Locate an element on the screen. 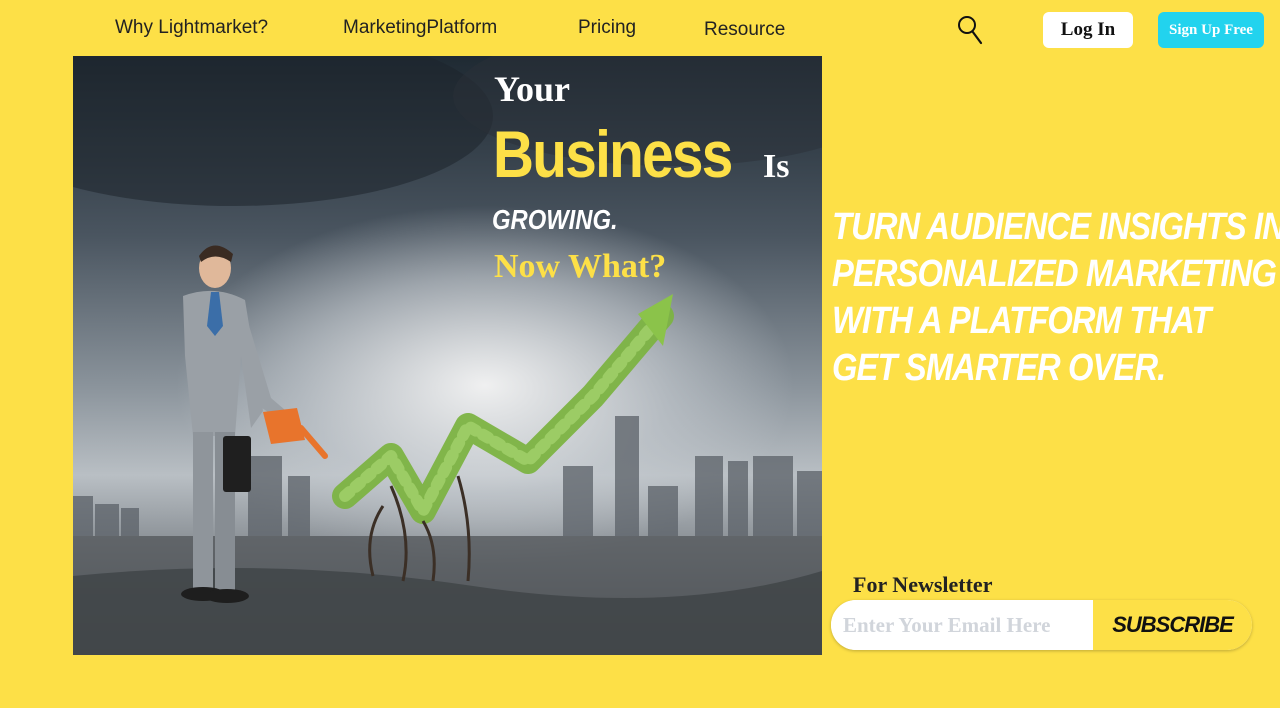 The height and width of the screenshot is (708, 1280). nav-link-pricing: Pricing is located at coordinates (607, 28).